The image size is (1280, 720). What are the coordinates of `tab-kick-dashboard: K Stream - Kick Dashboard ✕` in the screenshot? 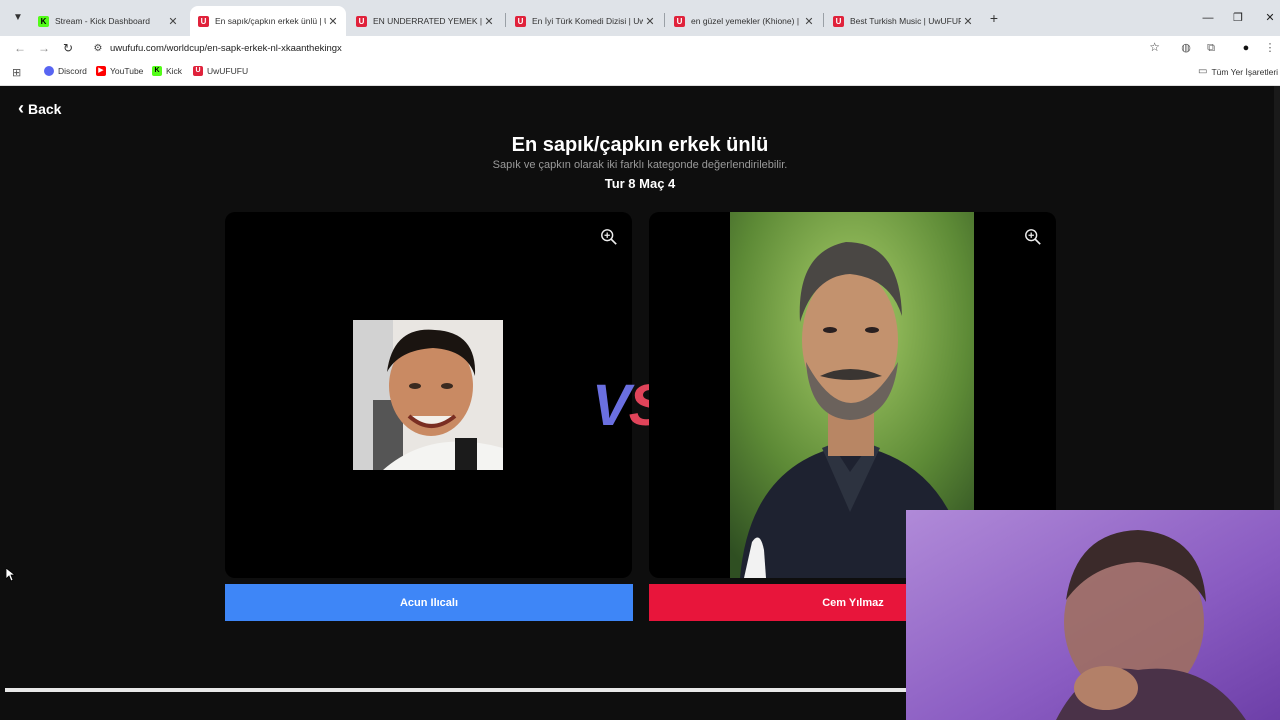 It's located at (108, 21).